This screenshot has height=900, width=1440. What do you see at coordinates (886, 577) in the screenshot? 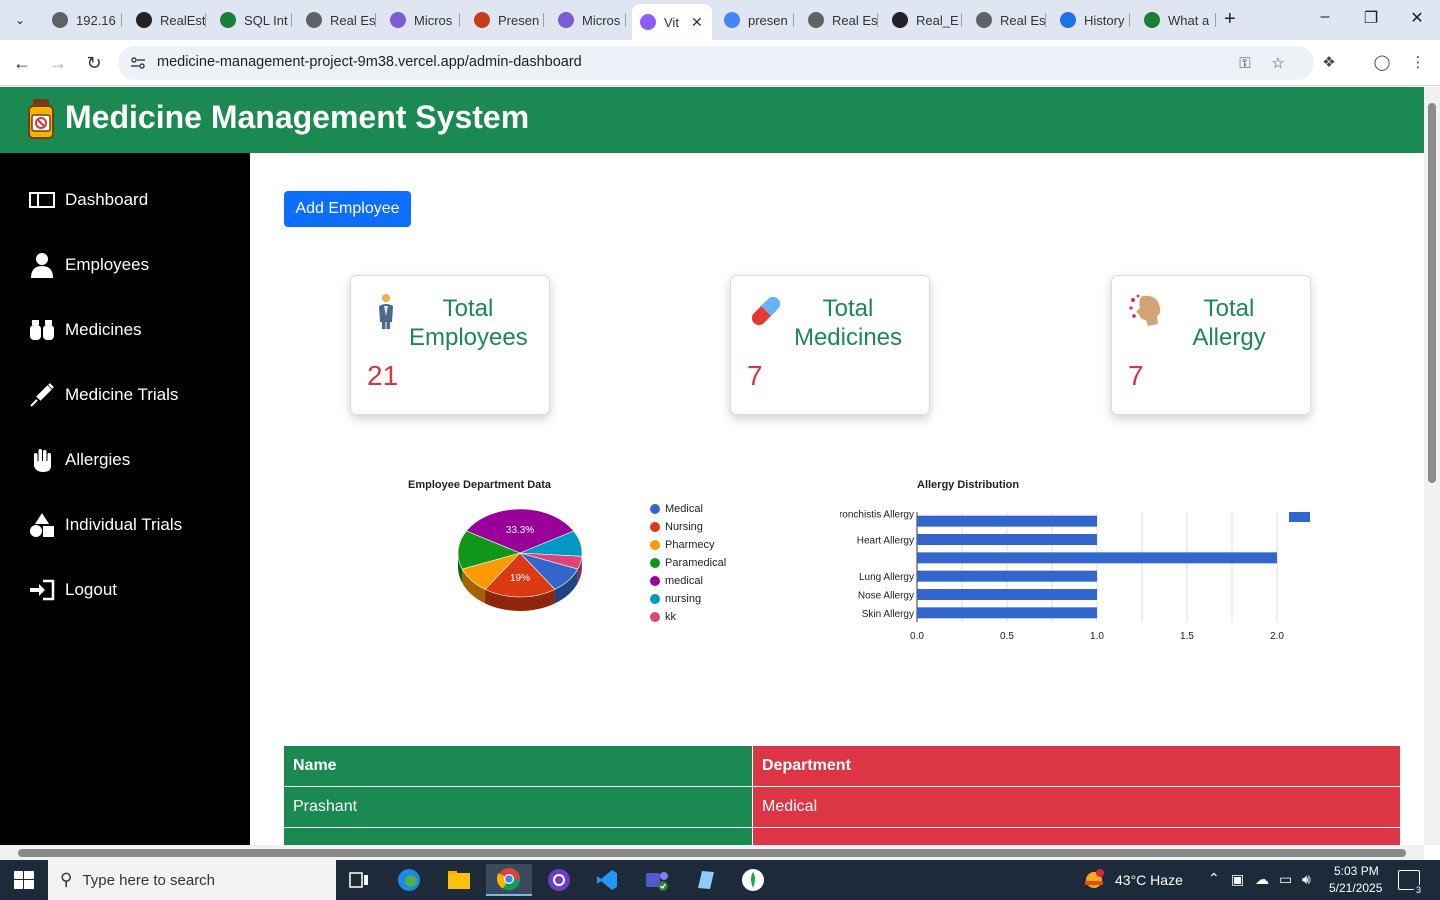
I see `bar-y-tick-label: Lung Allergy` at bounding box center [886, 577].